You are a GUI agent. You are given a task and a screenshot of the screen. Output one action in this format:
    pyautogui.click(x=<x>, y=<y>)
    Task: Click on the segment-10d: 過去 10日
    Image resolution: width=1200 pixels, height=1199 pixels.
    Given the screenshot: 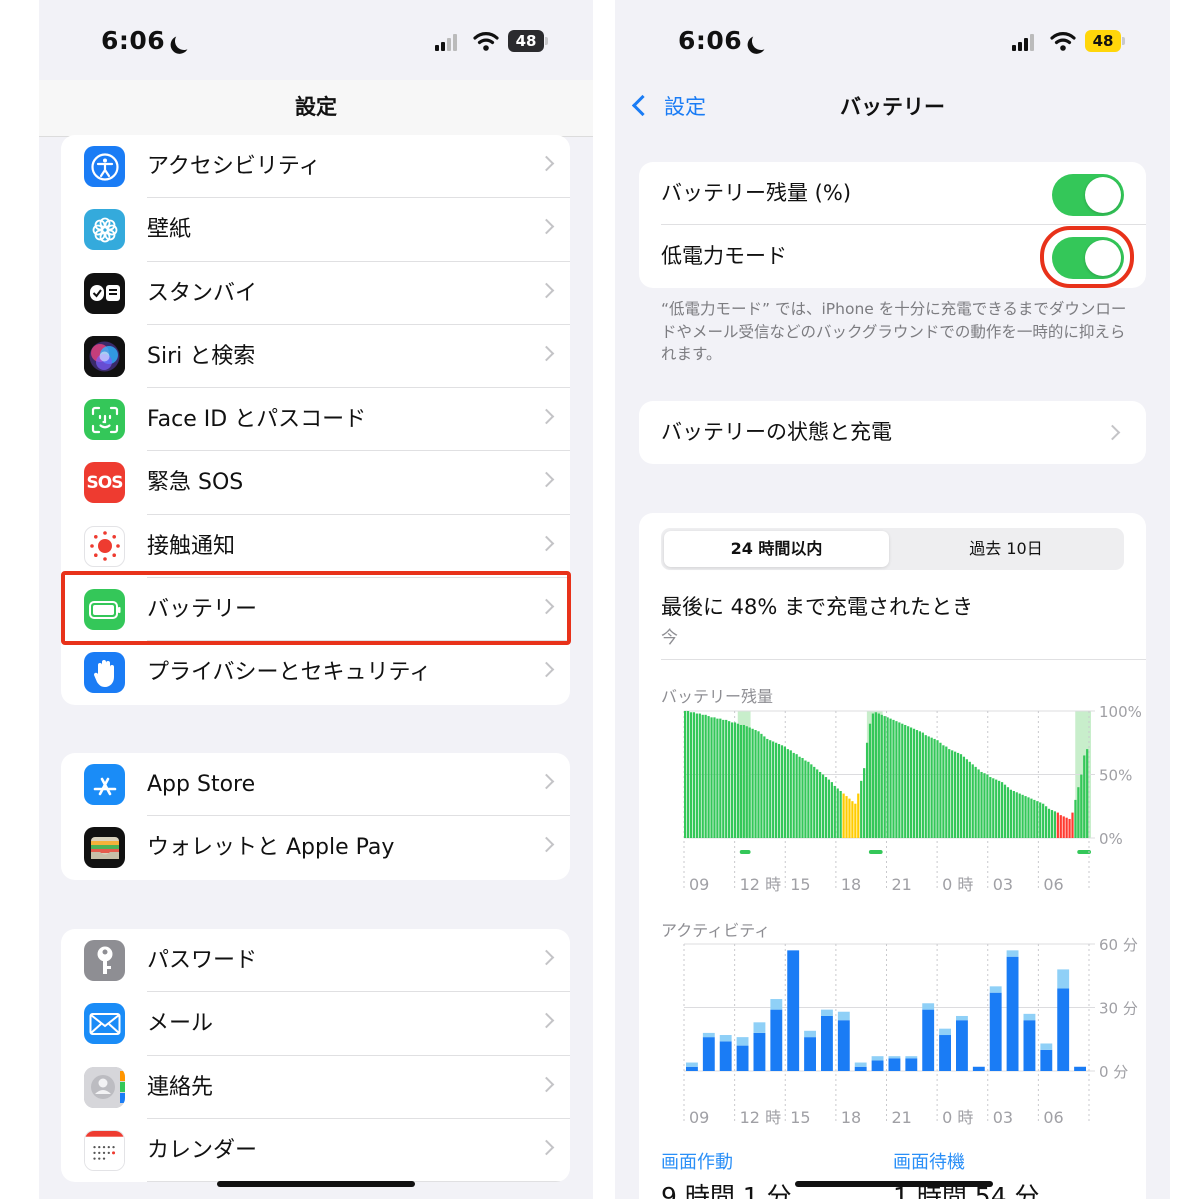 What is the action you would take?
    pyautogui.click(x=1006, y=549)
    